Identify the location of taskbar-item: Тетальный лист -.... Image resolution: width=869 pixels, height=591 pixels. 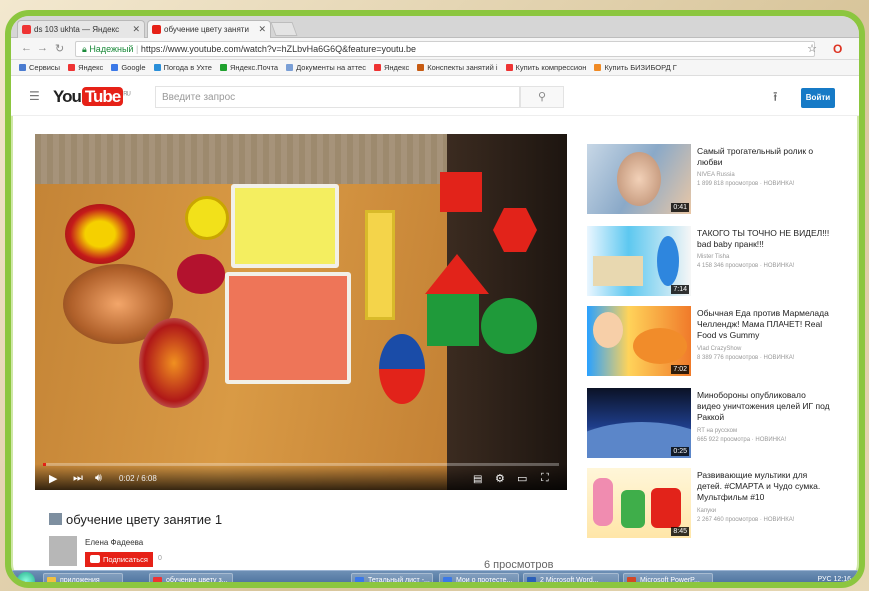
(392, 577).